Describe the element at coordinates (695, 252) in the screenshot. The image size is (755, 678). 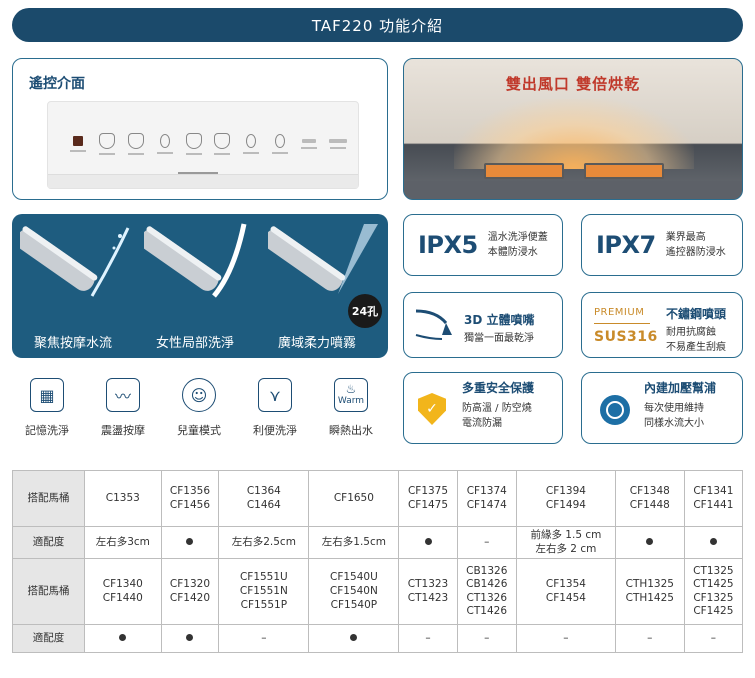
I see `ipx7-line2: 遙控器防浸水` at that location.